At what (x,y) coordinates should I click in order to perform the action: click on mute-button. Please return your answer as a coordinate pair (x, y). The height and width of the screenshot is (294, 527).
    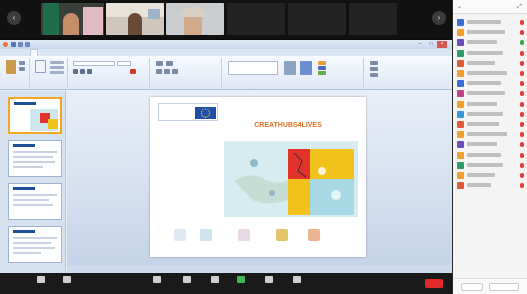
    Looking at the image, I should click on (41, 283).